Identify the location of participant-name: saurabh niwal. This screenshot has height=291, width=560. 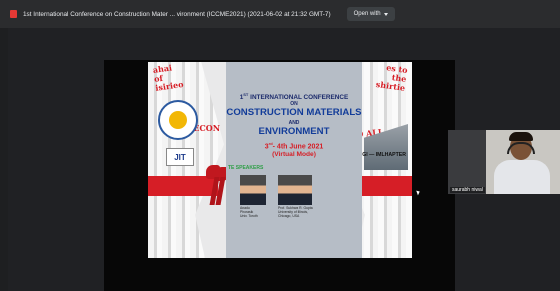
(467, 190).